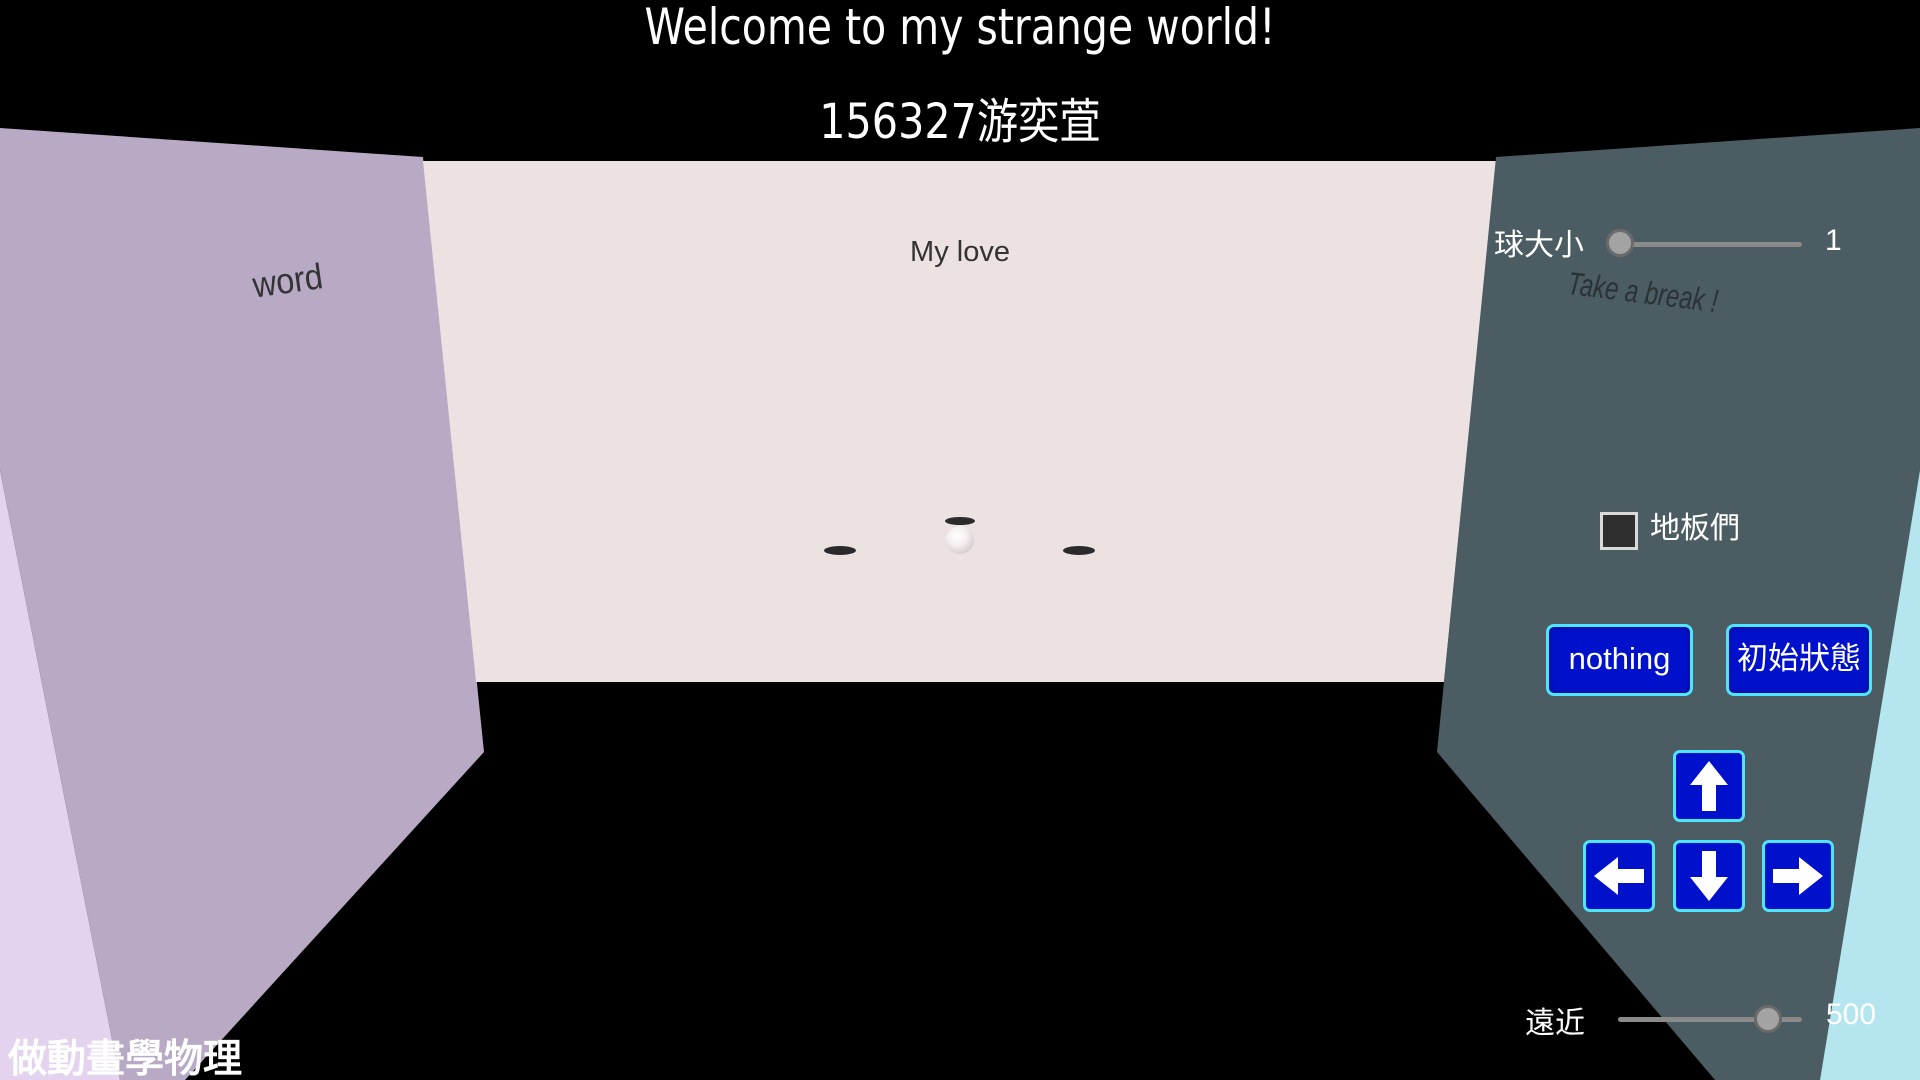  What do you see at coordinates (125, 1058) in the screenshot?
I see `watermark: 做動畫學物理` at bounding box center [125, 1058].